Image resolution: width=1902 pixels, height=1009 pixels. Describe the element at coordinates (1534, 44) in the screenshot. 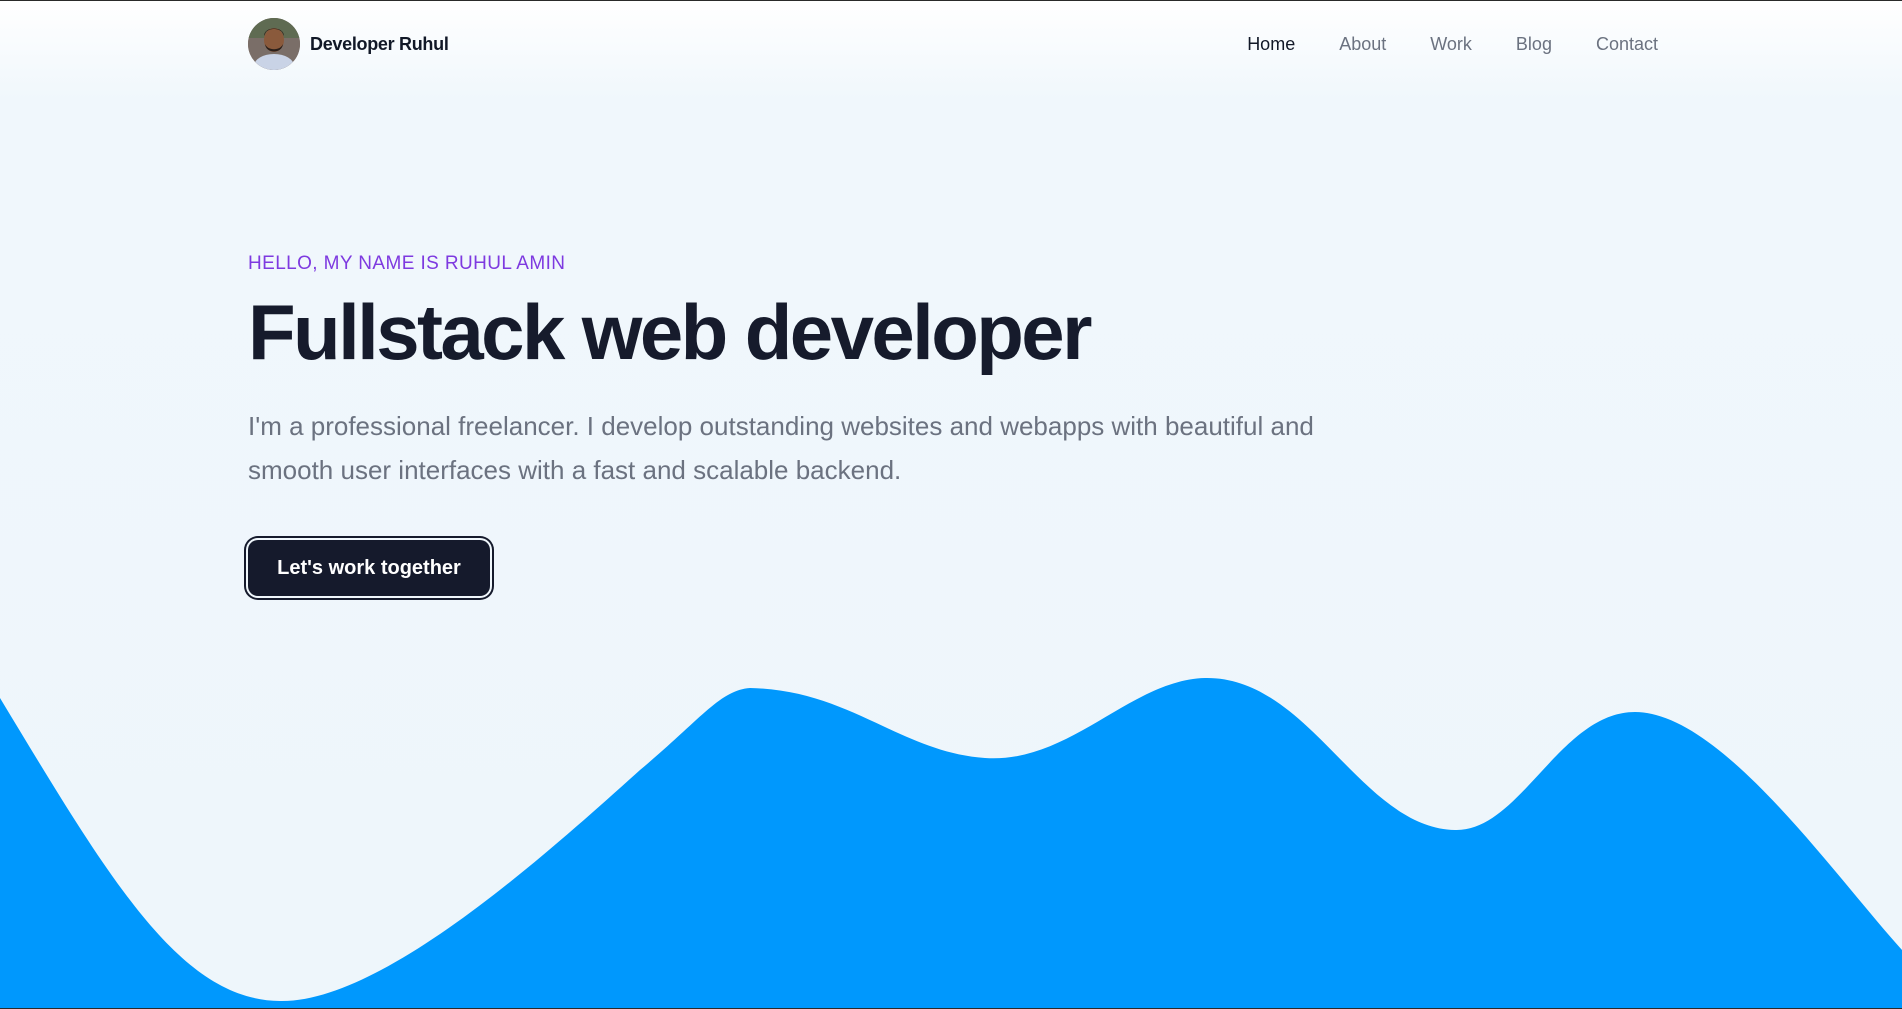

I see `nav-item-blog: Blog` at that location.